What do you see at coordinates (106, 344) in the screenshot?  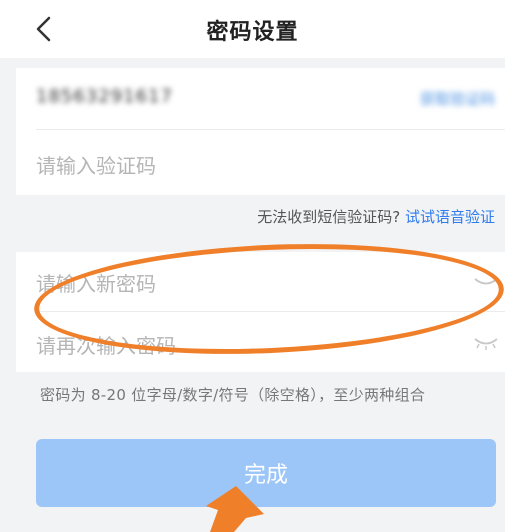 I see `confirm-password-input: 请再次输入密码` at bounding box center [106, 344].